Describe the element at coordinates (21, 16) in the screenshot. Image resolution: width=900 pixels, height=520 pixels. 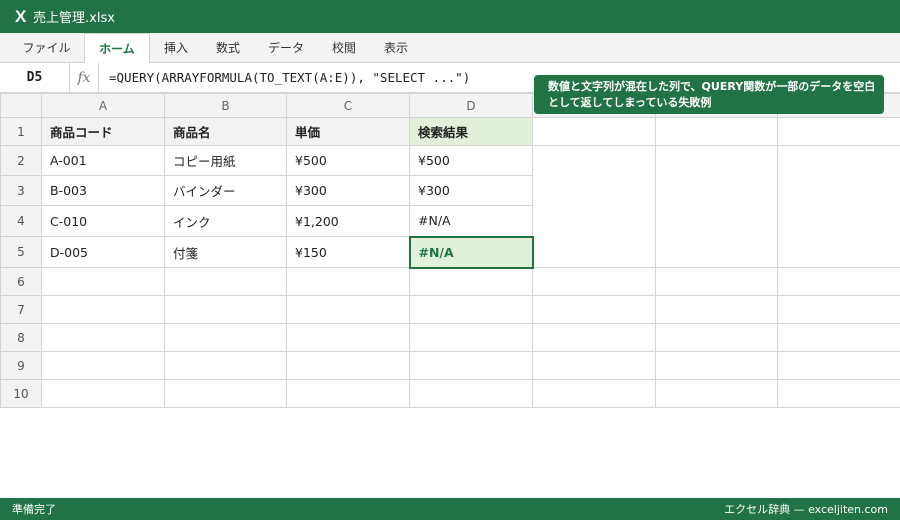
I see `excel-logo-icon: X` at that location.